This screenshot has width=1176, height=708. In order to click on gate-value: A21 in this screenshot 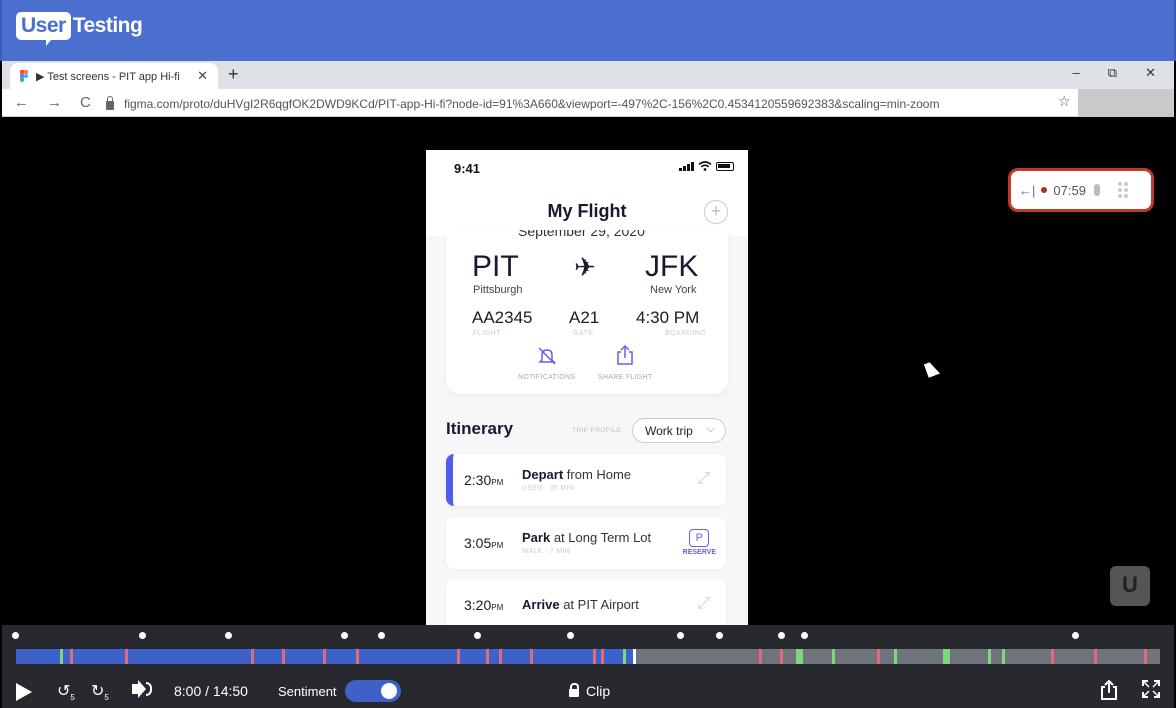, I will do `click(584, 317)`.